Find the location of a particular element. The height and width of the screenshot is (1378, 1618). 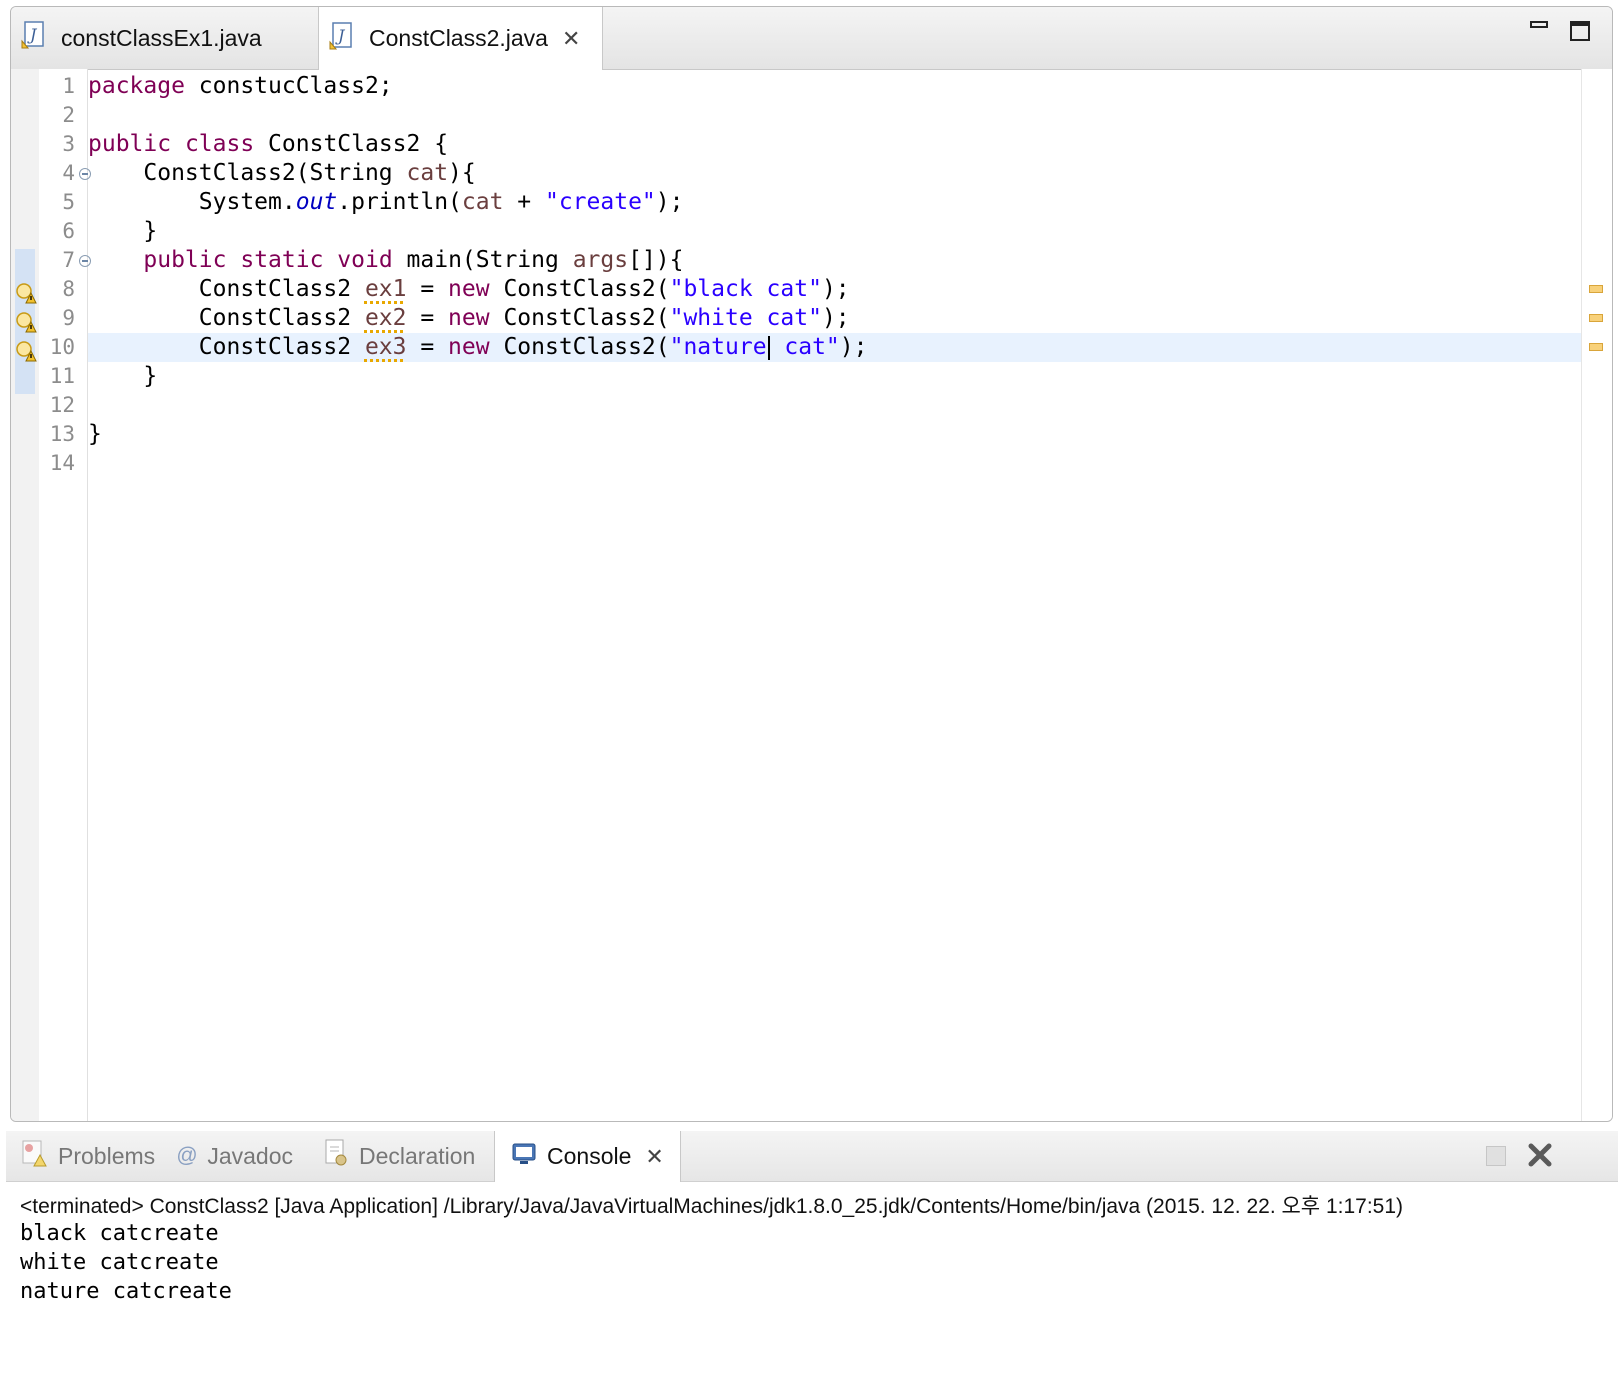

code-line-11: } is located at coordinates (123, 376).